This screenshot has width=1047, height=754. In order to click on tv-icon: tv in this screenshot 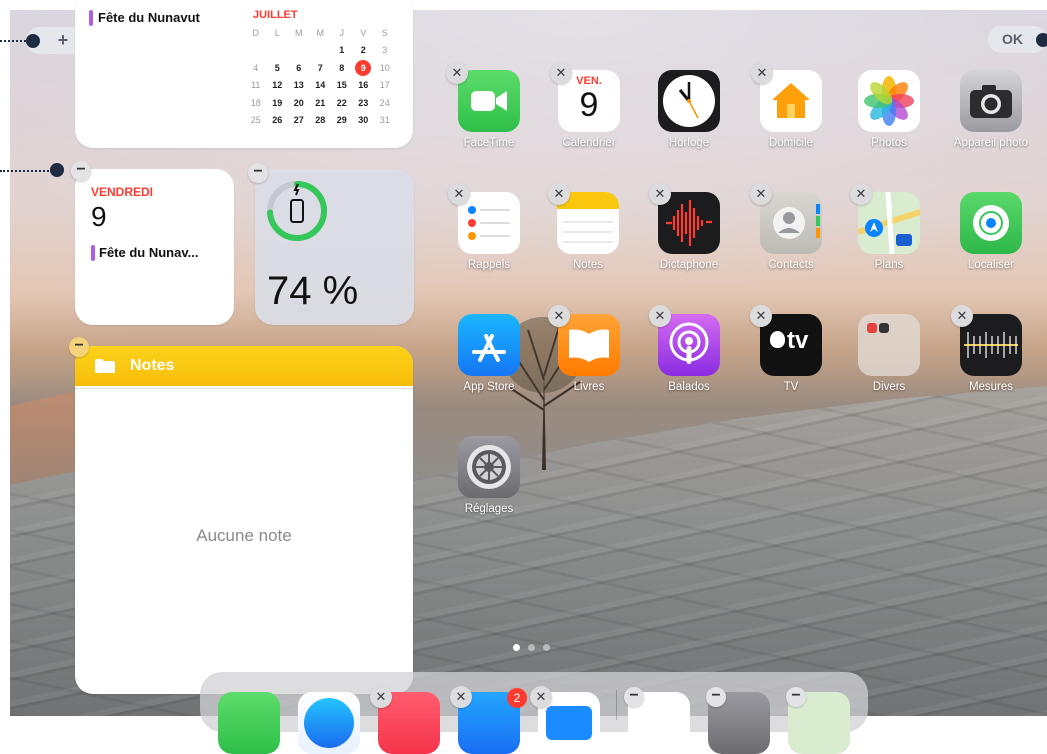, I will do `click(791, 345)`.